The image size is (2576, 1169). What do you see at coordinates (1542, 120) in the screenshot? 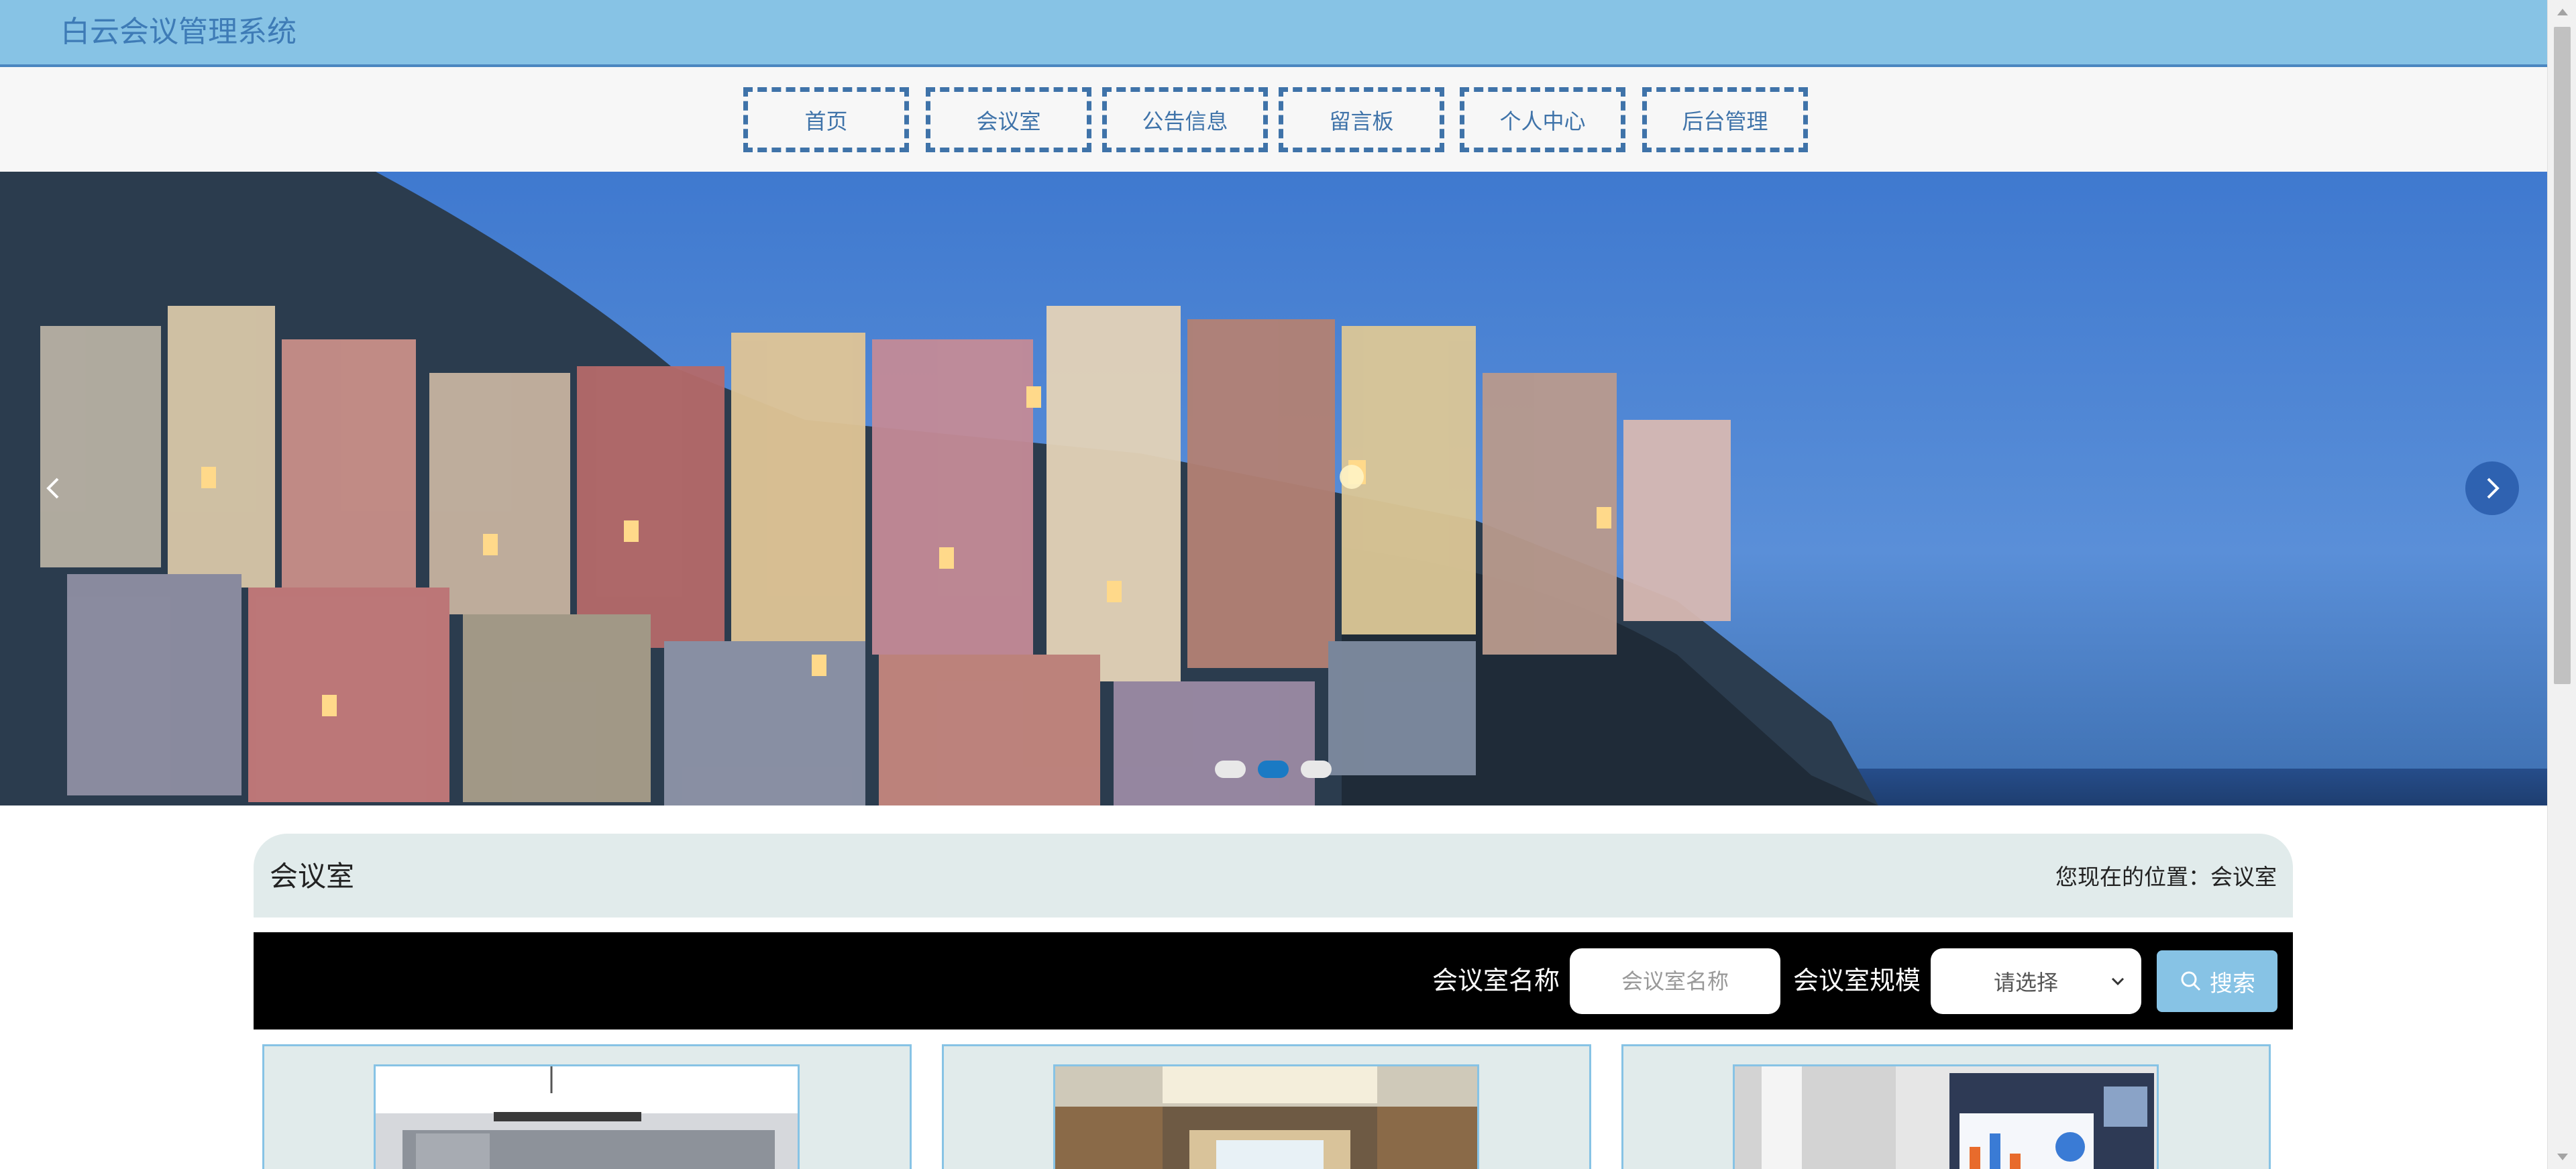
I see `nav-item-profile: 个人中心` at bounding box center [1542, 120].